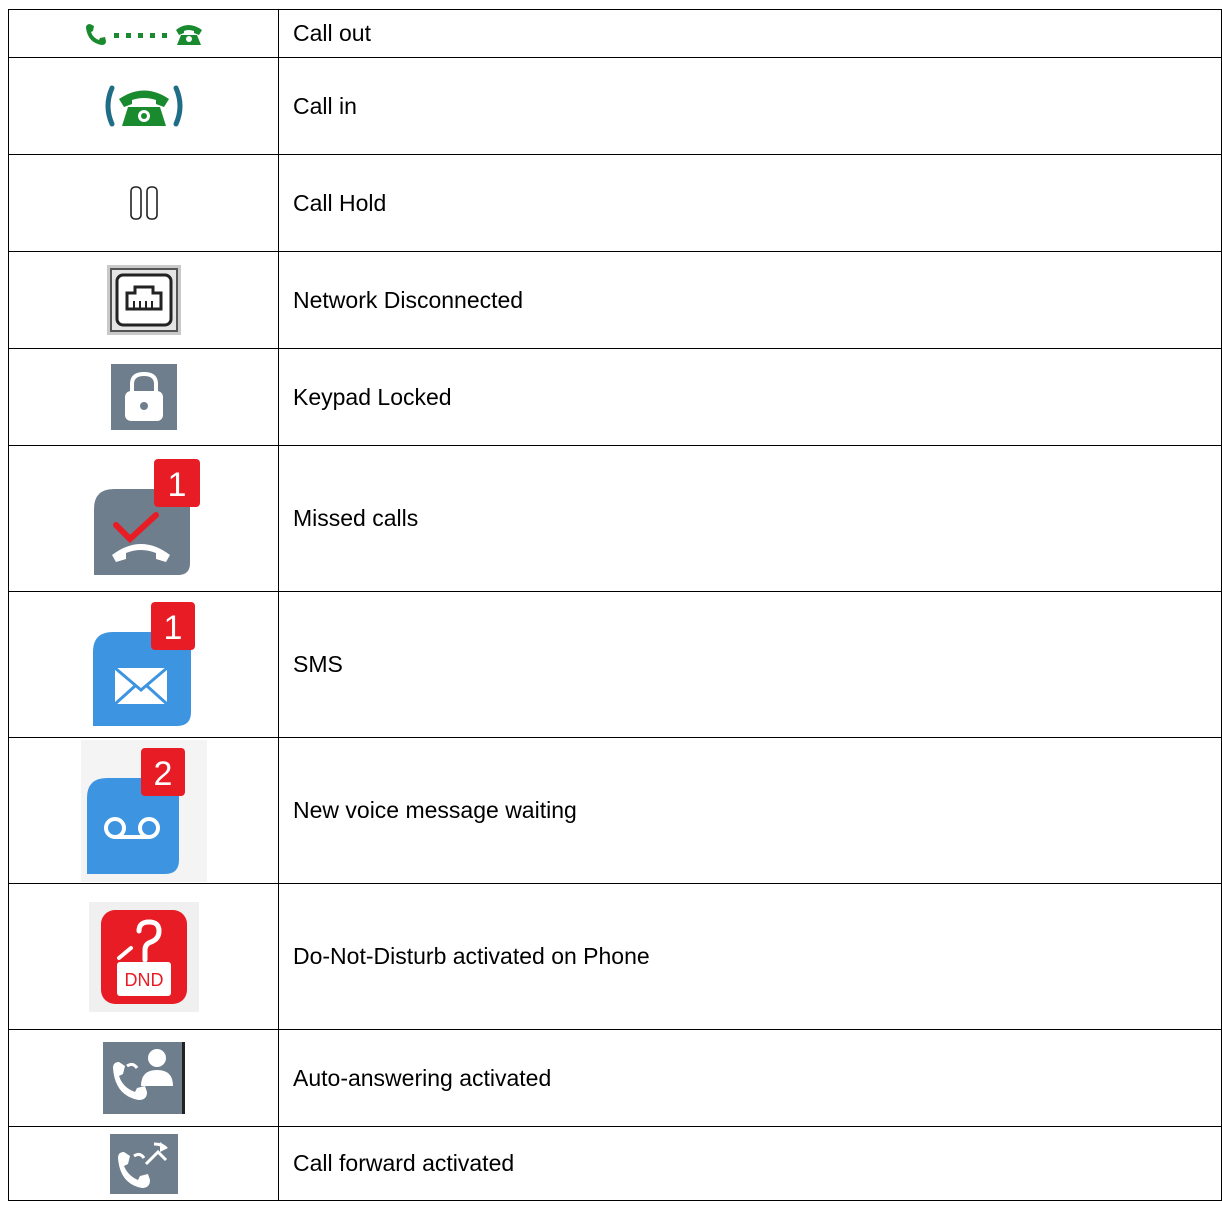  What do you see at coordinates (143, 980) in the screenshot?
I see `dnd-label: DND` at bounding box center [143, 980].